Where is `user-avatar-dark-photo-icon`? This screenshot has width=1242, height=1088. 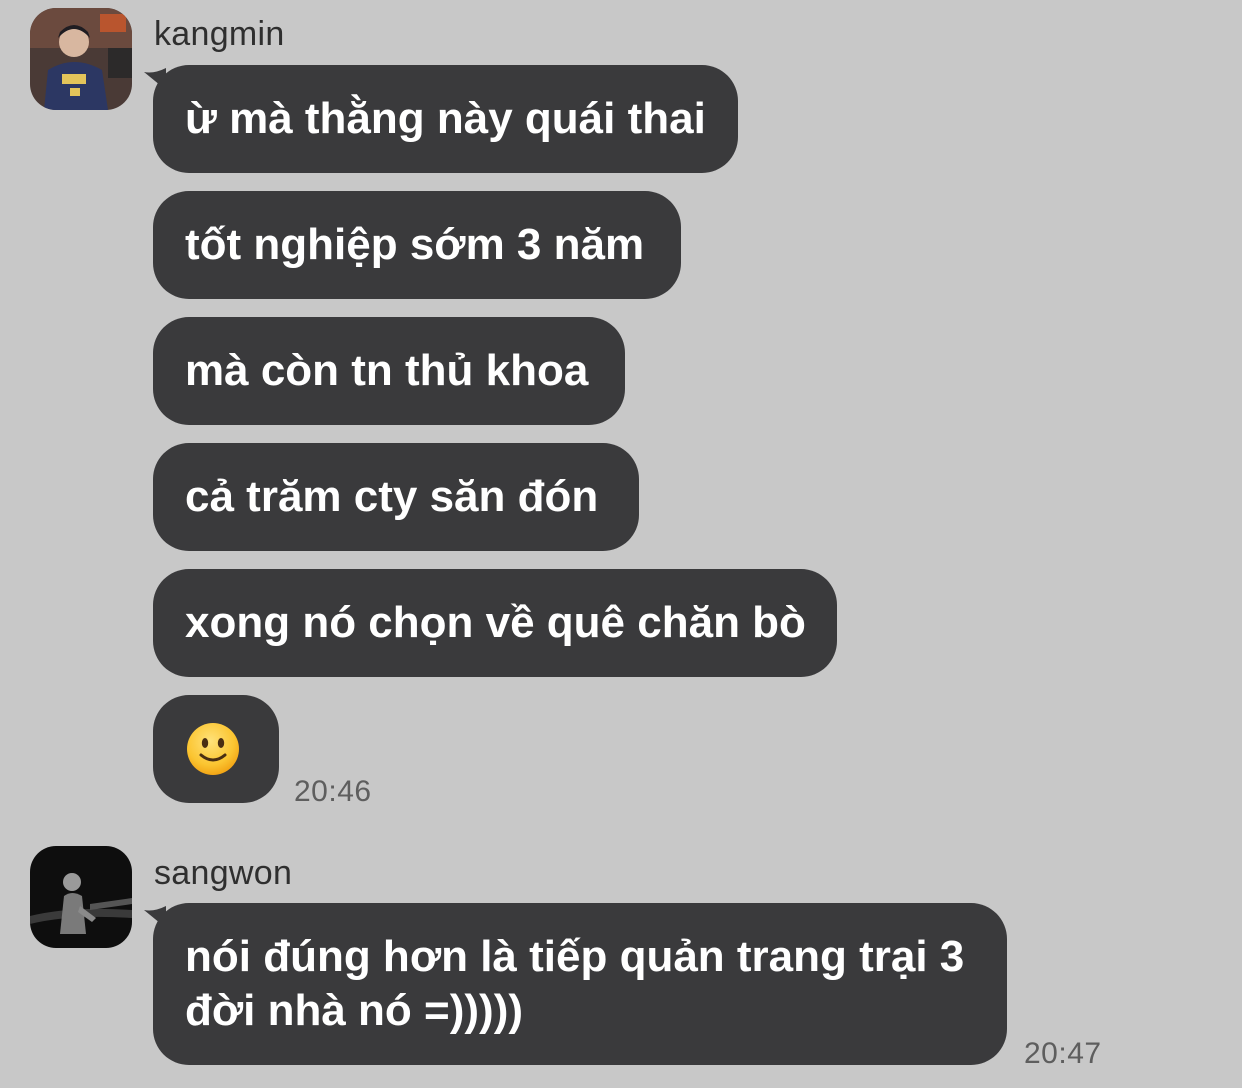 user-avatar-dark-photo-icon is located at coordinates (81, 897).